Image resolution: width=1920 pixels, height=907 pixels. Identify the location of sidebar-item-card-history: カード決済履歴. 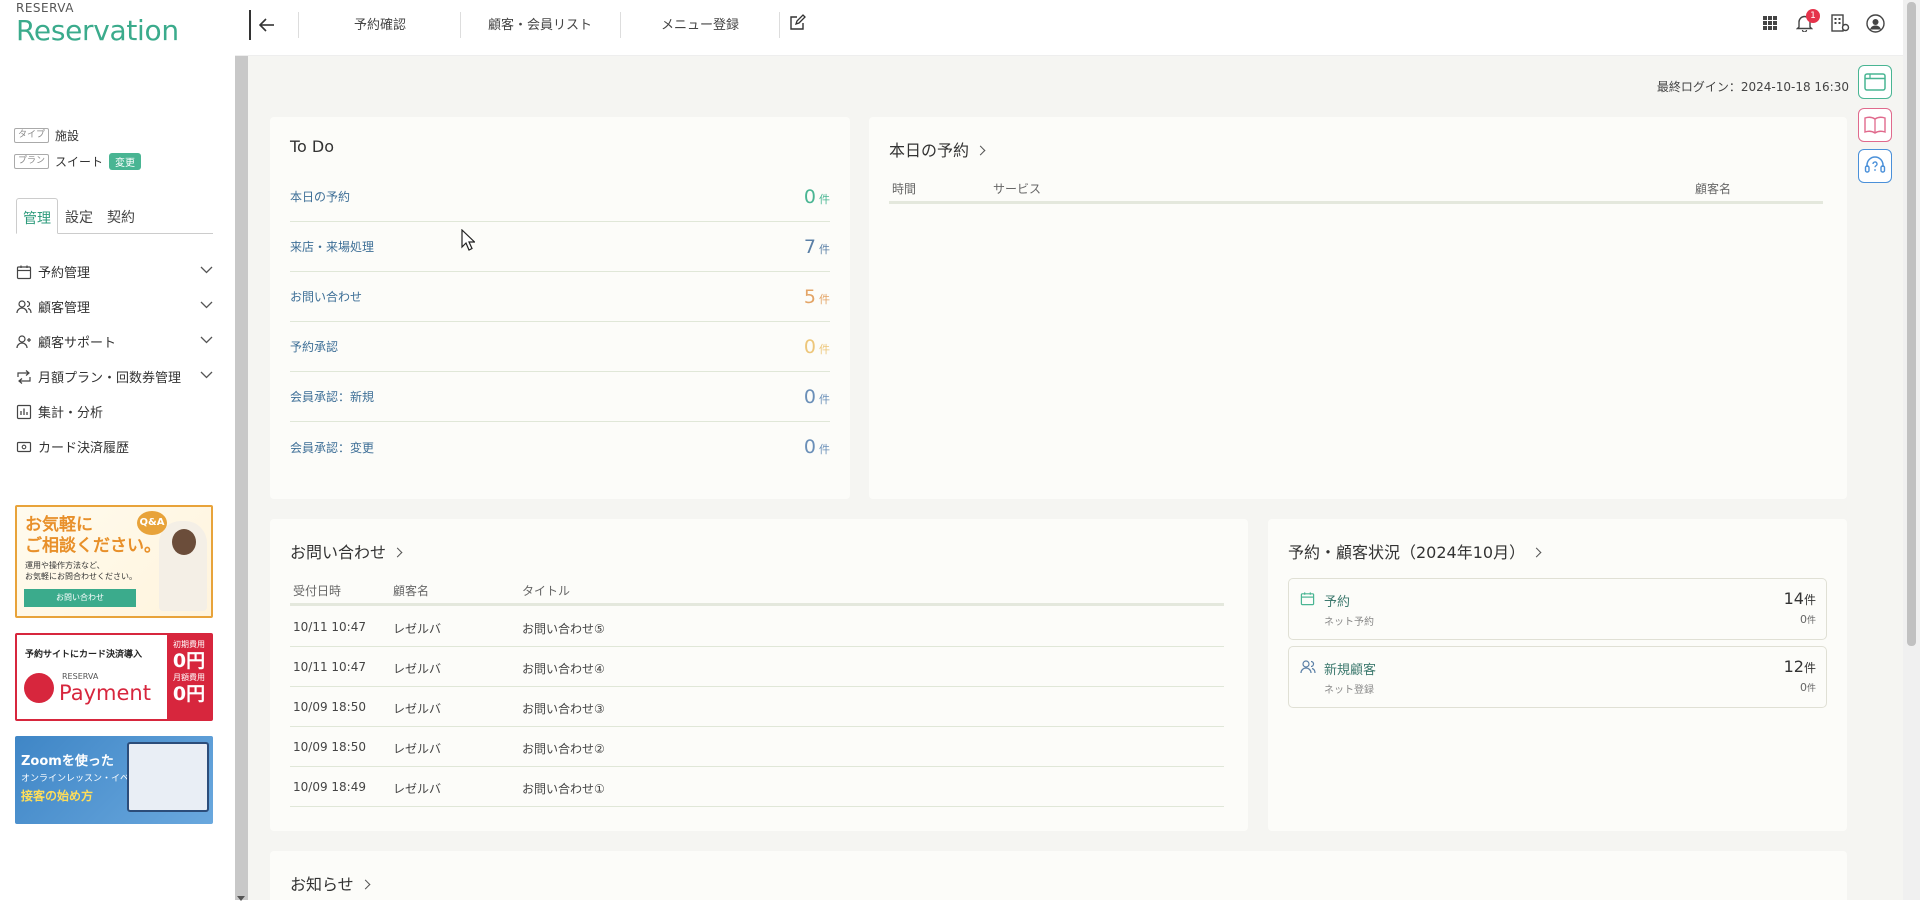
(114, 446).